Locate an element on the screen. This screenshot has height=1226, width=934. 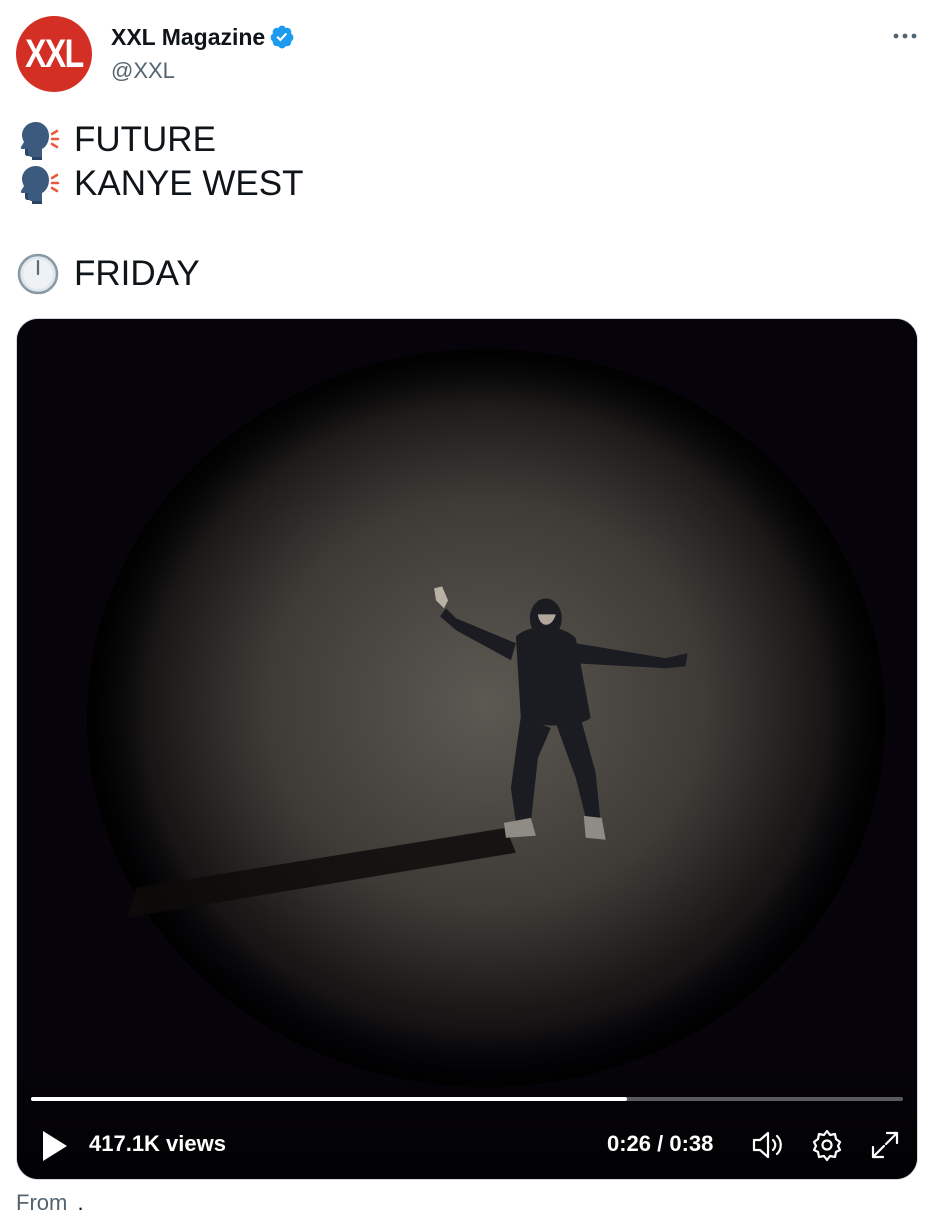
progress-bar is located at coordinates (467, 1099).